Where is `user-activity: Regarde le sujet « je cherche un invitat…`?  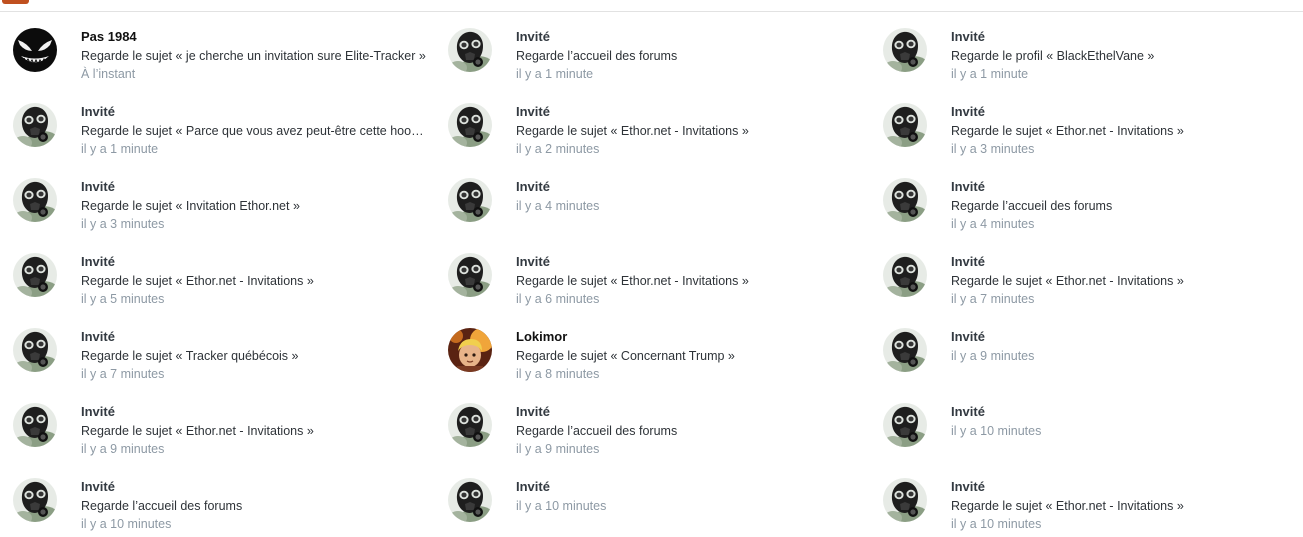
user-activity: Regarde le sujet « je cherche un invitat… is located at coordinates (253, 56).